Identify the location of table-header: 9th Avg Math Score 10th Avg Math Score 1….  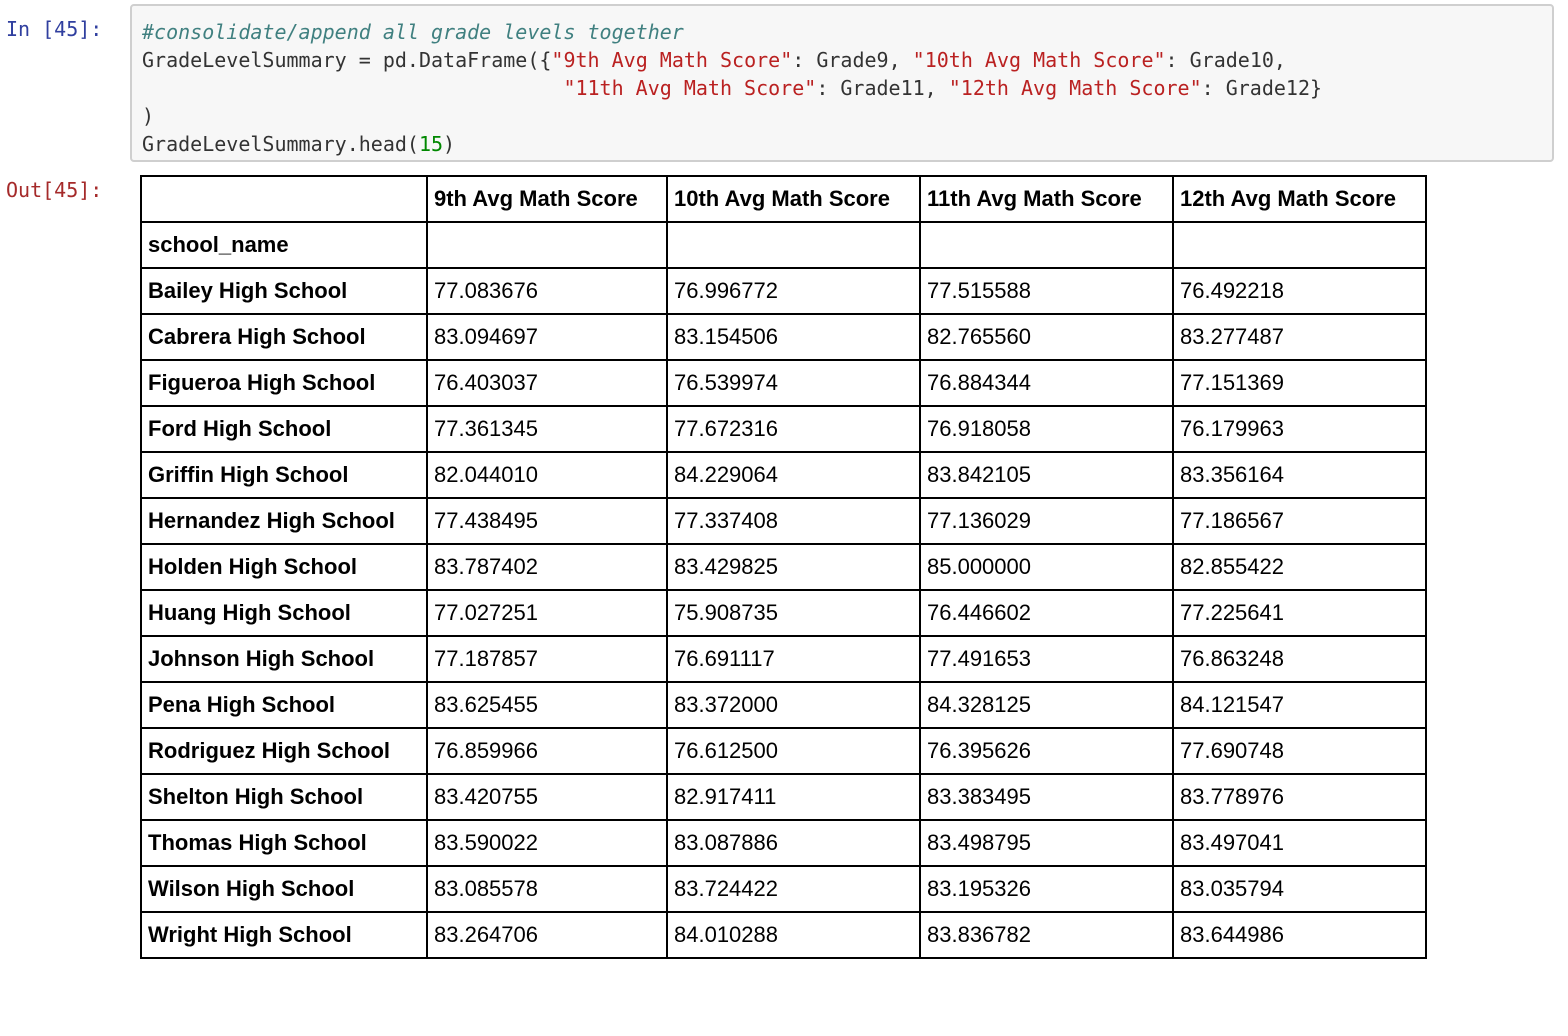
(783, 222).